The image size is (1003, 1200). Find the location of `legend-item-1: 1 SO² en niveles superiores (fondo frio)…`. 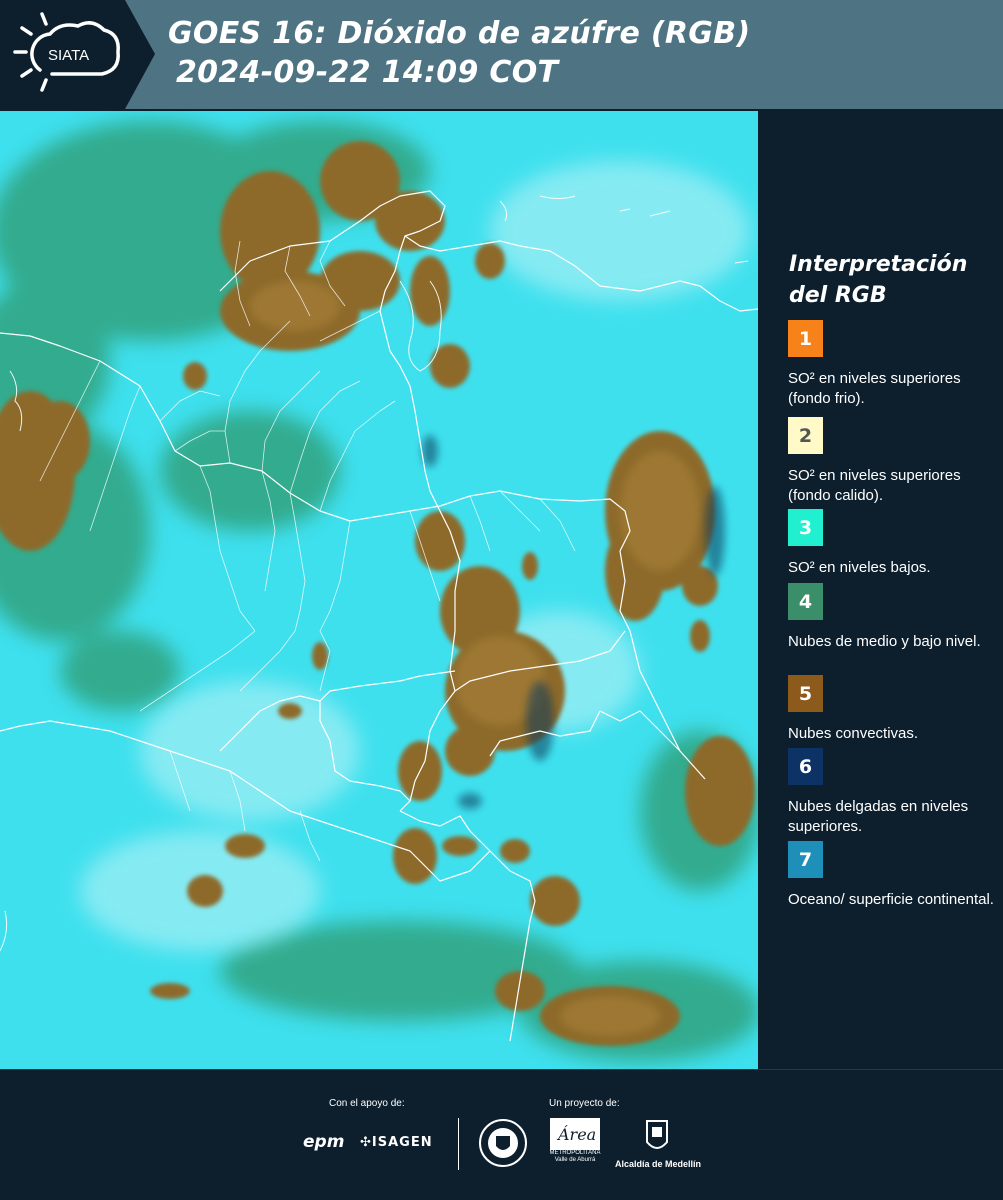

legend-item-1: 1 SO² en niveles superiores (fondo frio)… is located at coordinates (893, 364).